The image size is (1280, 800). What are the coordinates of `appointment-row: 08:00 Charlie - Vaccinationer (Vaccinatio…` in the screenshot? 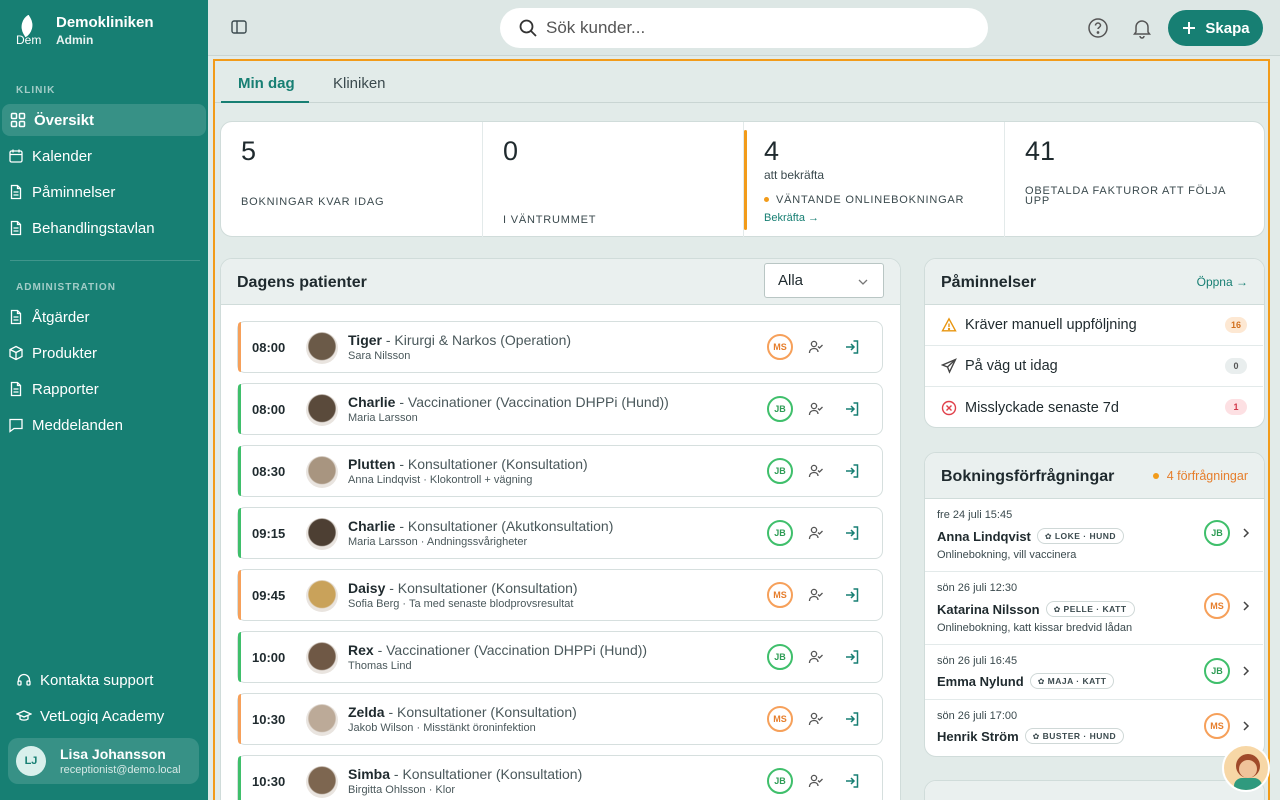 It's located at (560, 409).